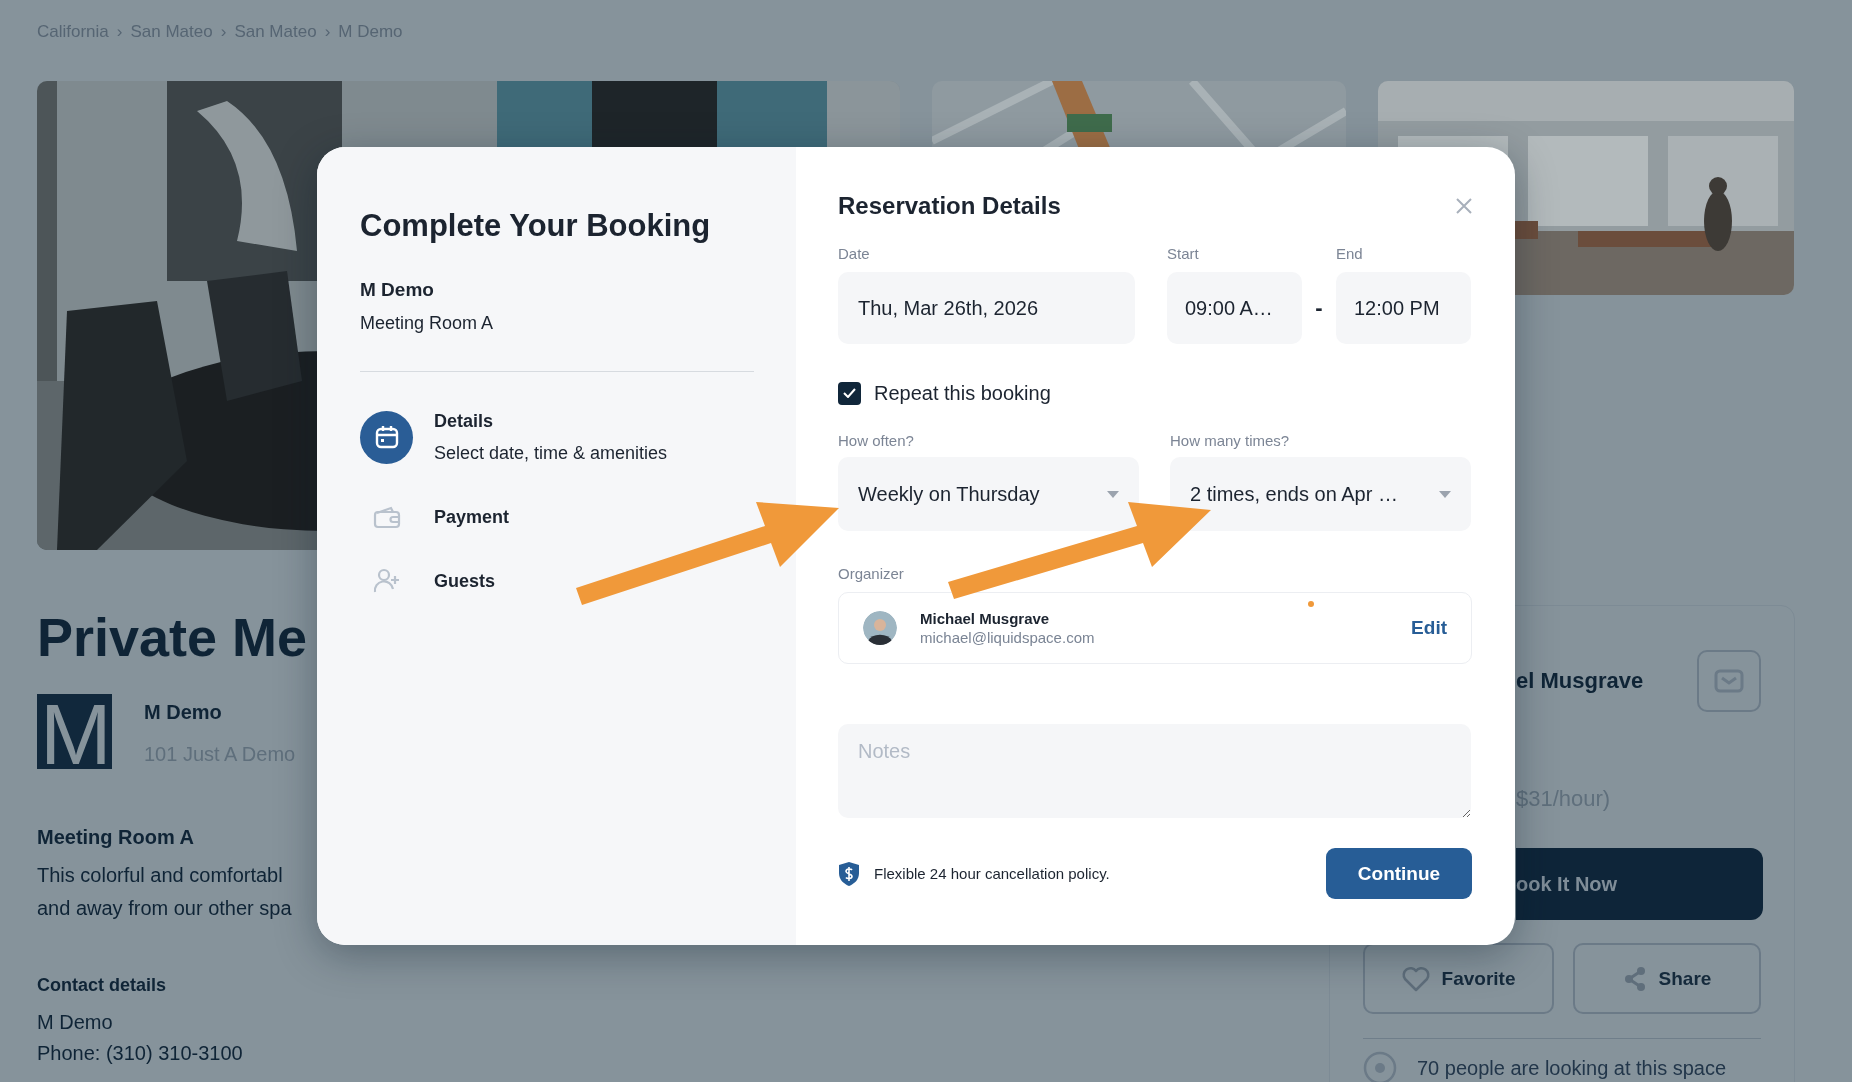 Image resolution: width=1852 pixels, height=1082 pixels. I want to click on avatar, so click(880, 628).